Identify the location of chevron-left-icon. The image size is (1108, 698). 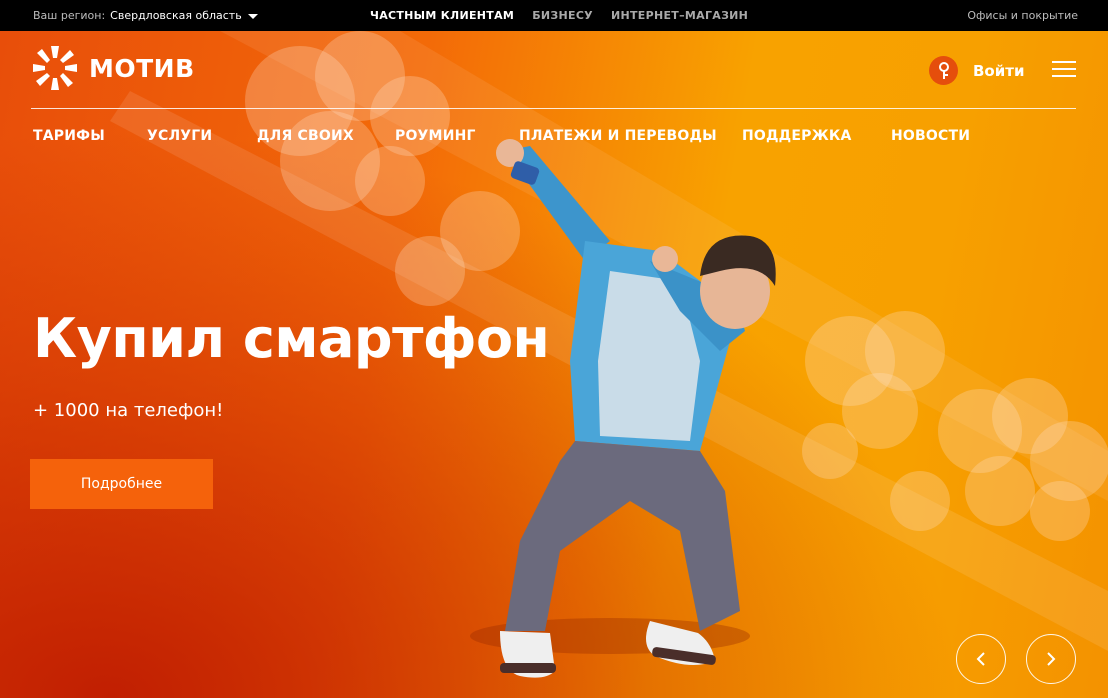
(980, 659).